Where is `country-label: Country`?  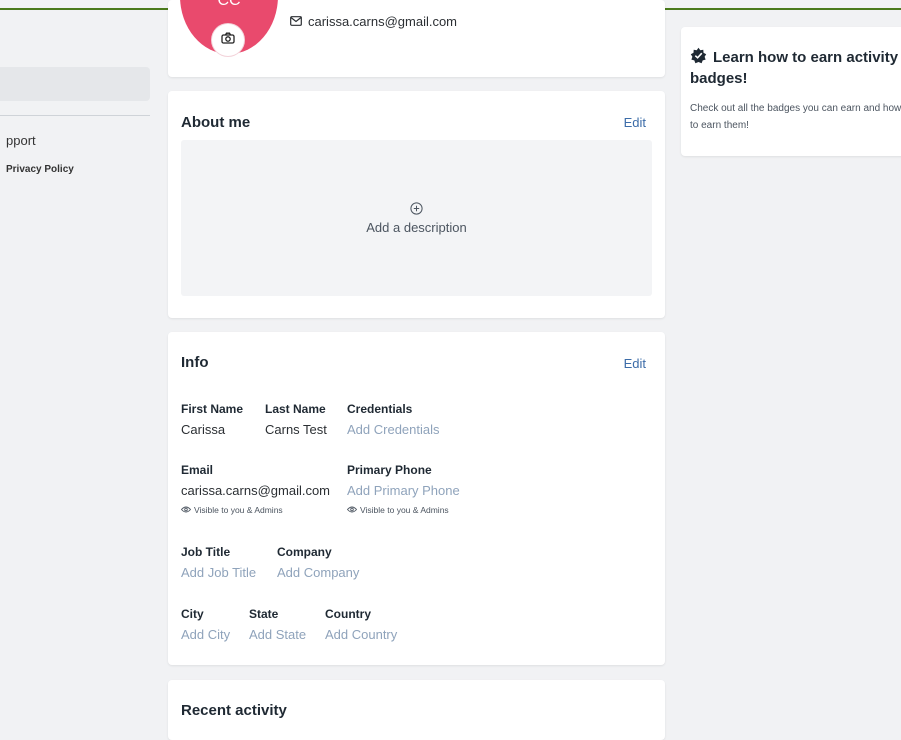
country-label: Country is located at coordinates (348, 614).